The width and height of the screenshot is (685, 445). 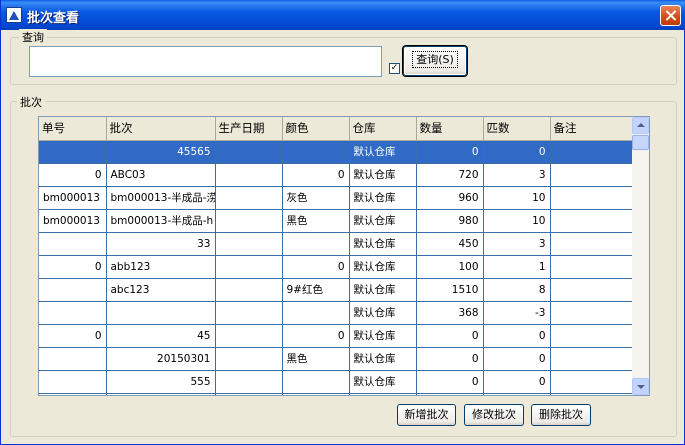 I want to click on table-row: 0 45 0 默认仓库 0 0, so click(x=336, y=336).